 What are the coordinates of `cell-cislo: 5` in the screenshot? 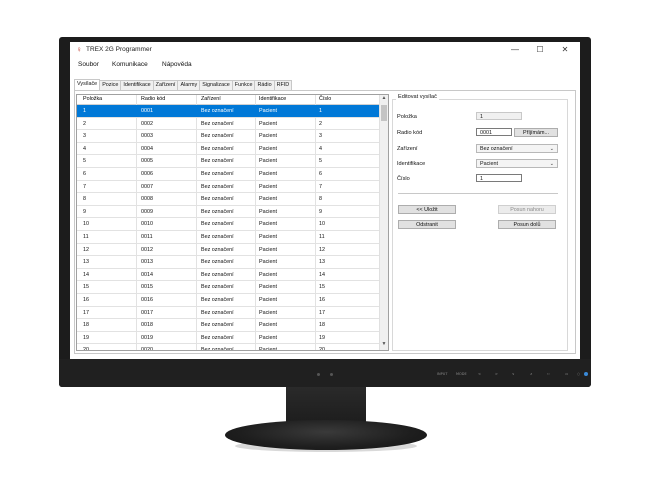 It's located at (320, 161).